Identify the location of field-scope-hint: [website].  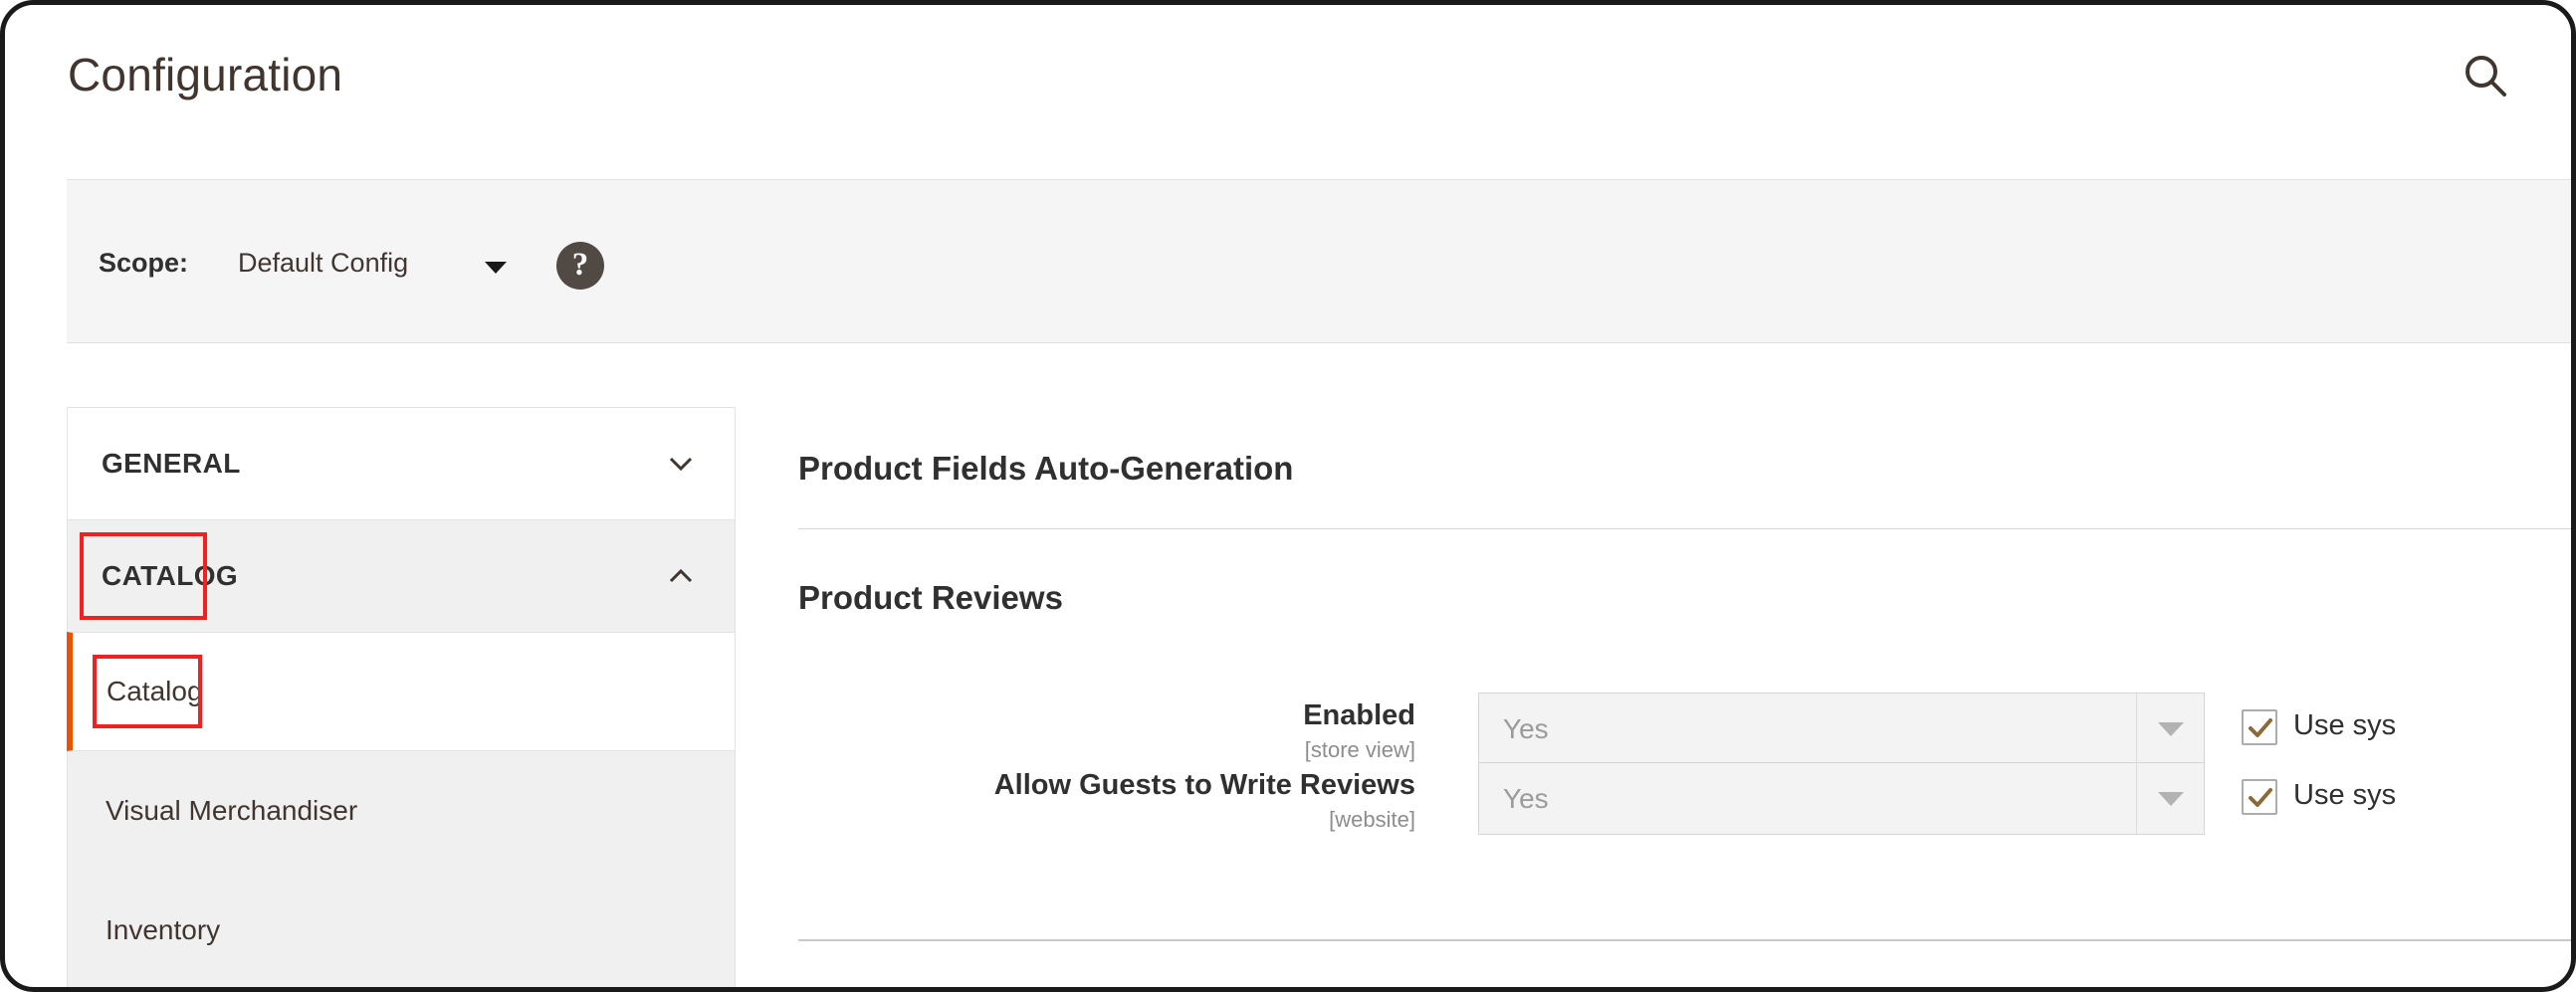
(1372, 820).